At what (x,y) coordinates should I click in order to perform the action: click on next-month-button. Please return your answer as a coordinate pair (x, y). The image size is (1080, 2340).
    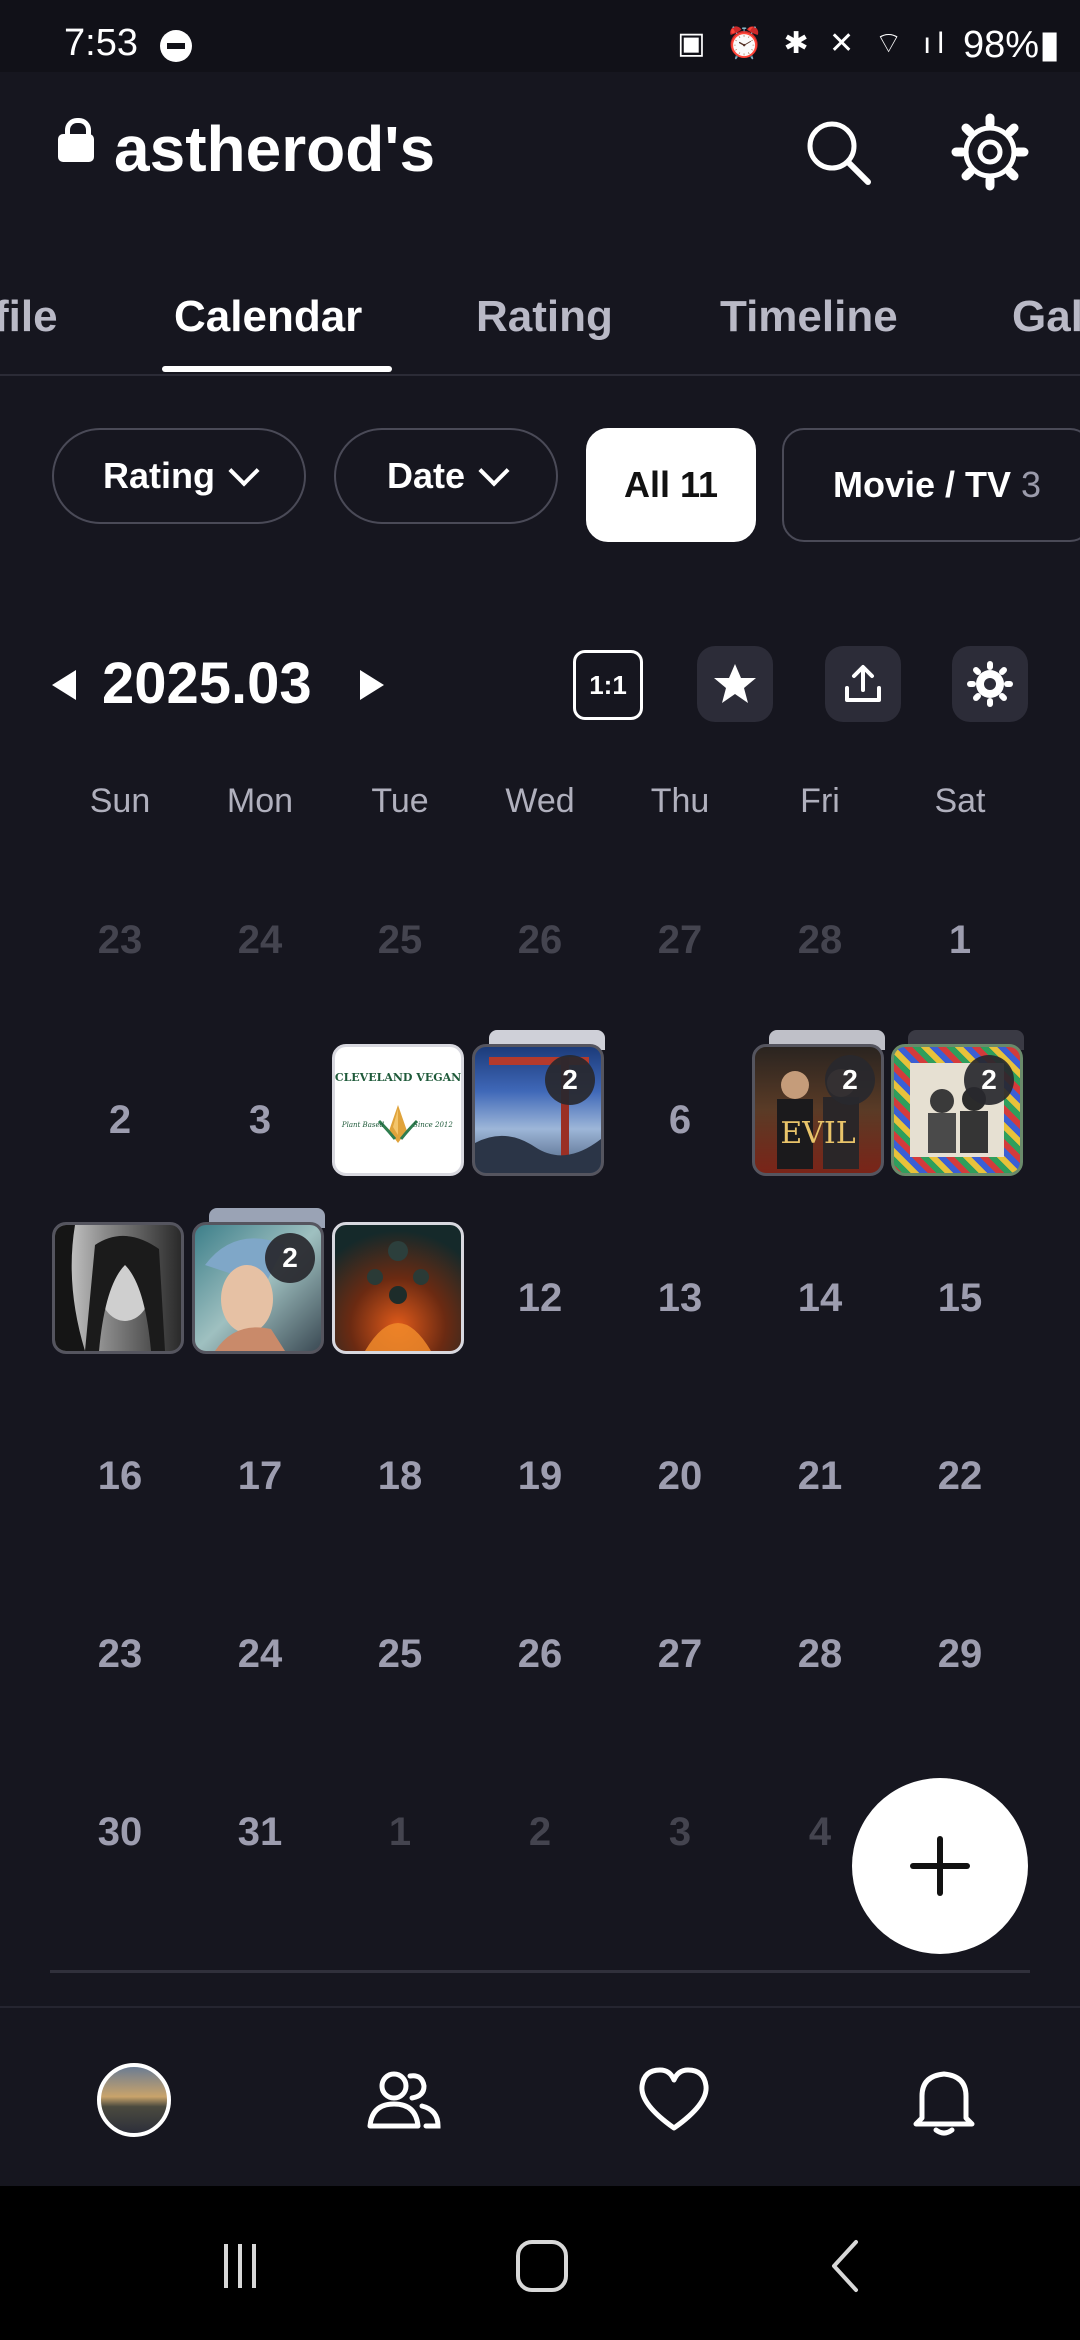
    Looking at the image, I should click on (372, 685).